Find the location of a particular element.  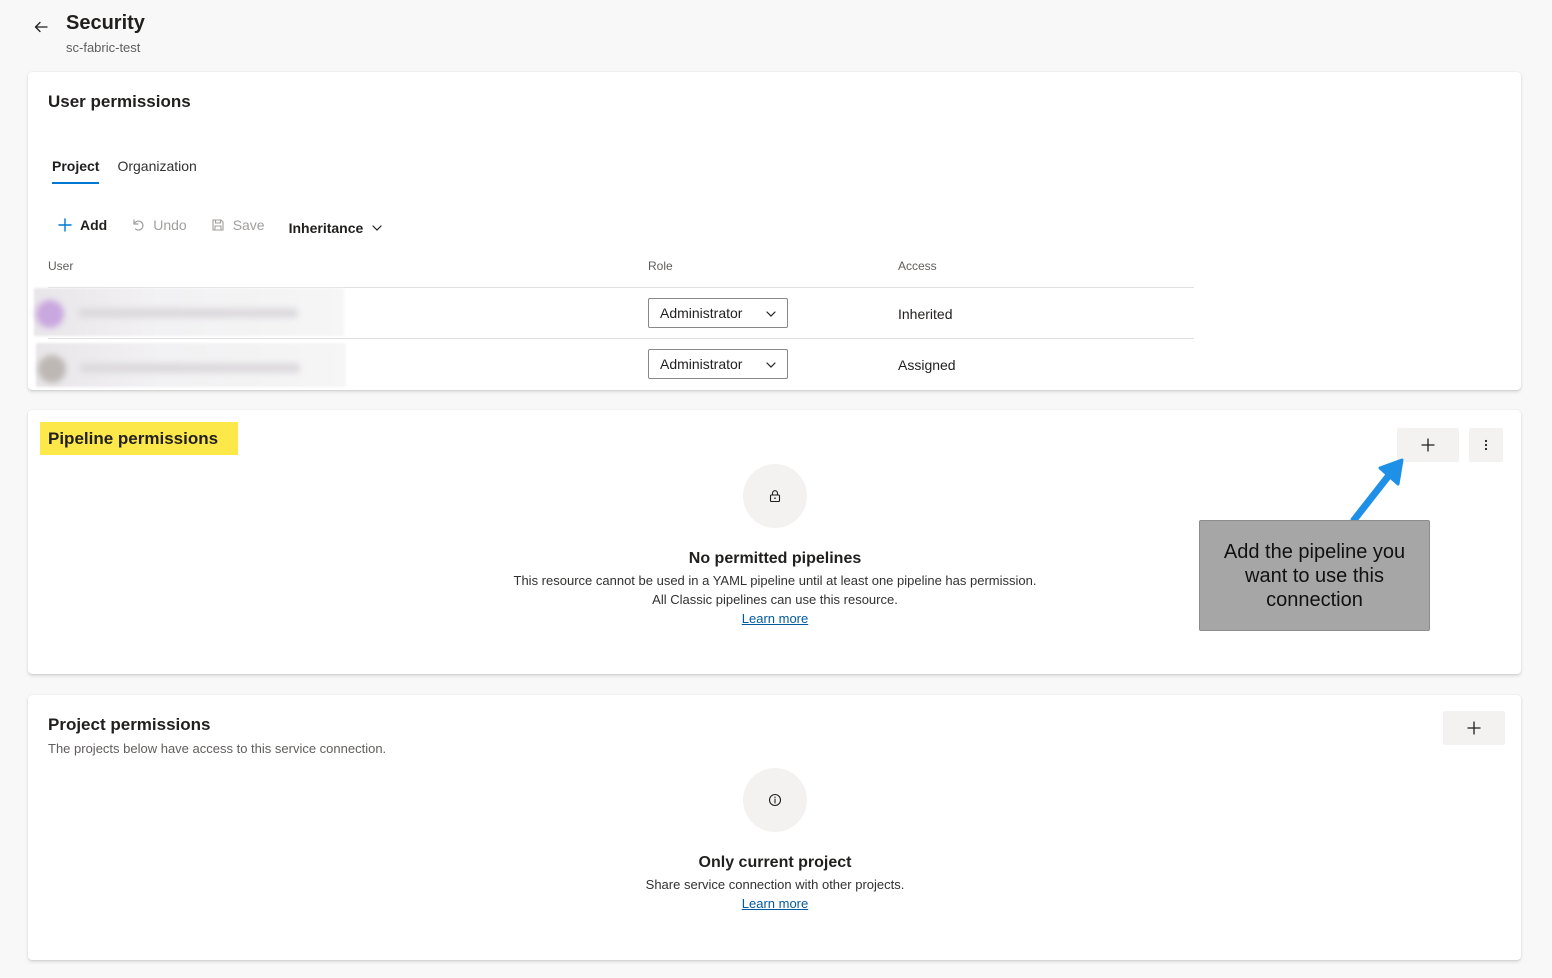

undo-label: Undo is located at coordinates (170, 225).